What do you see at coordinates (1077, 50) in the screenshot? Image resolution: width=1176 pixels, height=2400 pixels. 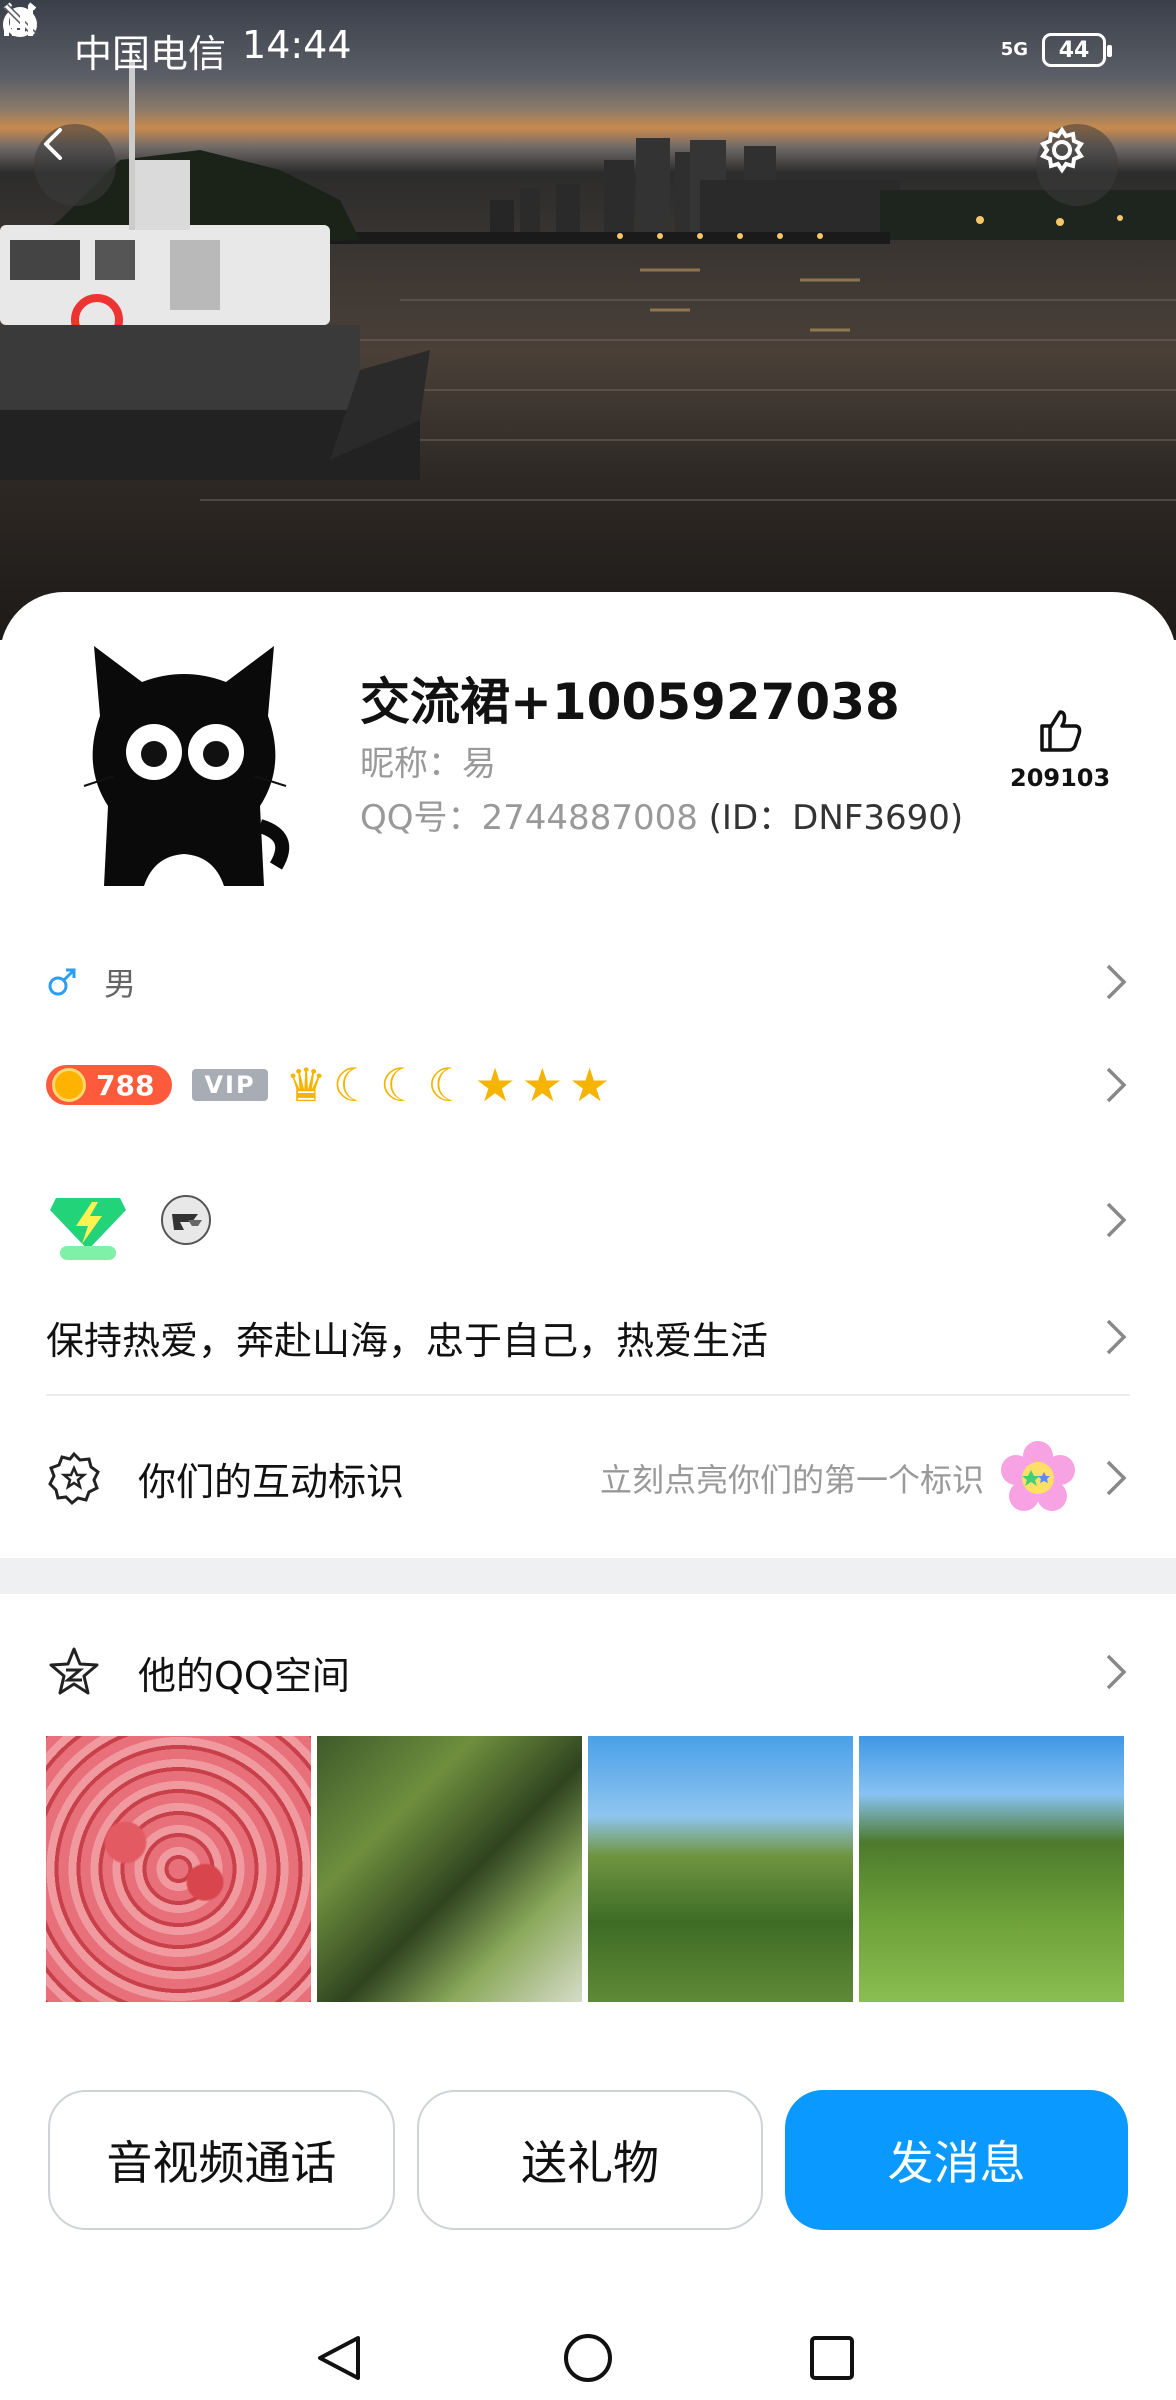 I see `battery-indicator: 44` at bounding box center [1077, 50].